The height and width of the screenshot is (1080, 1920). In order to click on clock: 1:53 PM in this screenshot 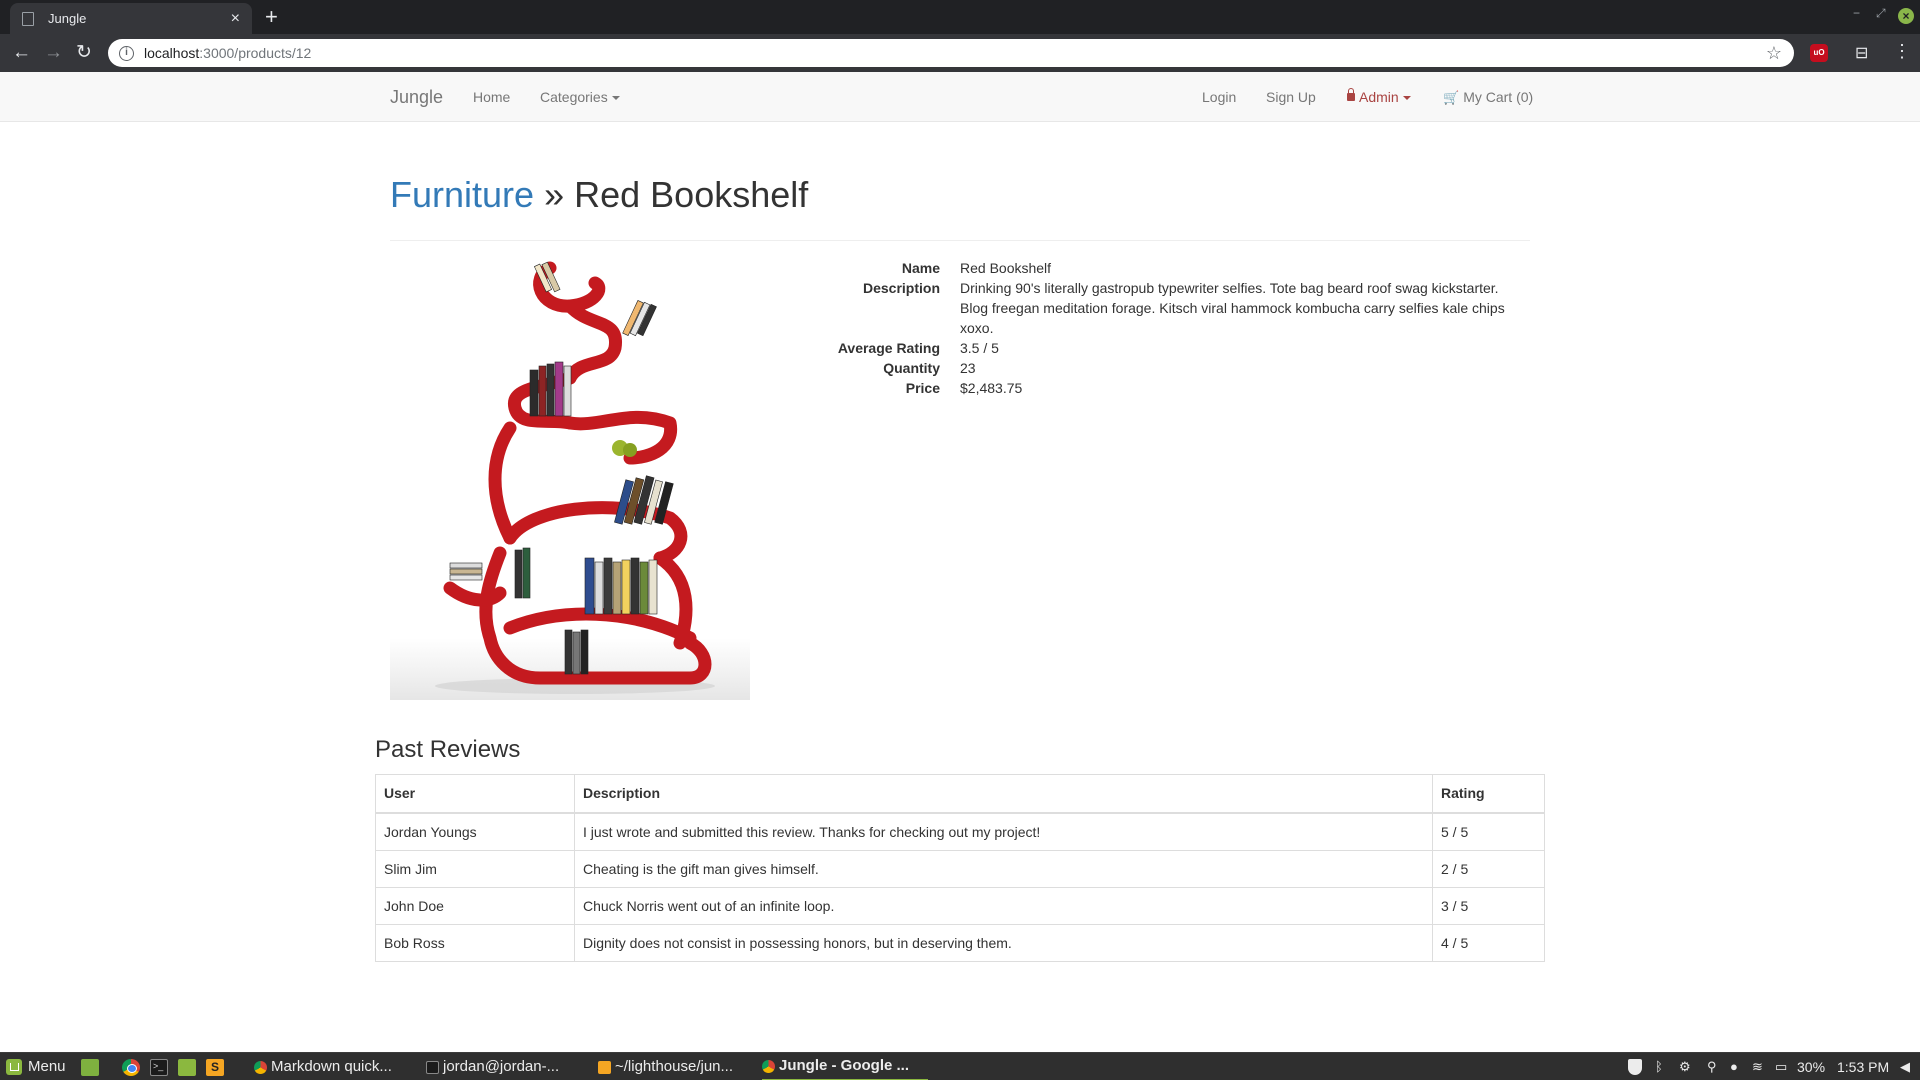, I will do `click(1863, 1066)`.